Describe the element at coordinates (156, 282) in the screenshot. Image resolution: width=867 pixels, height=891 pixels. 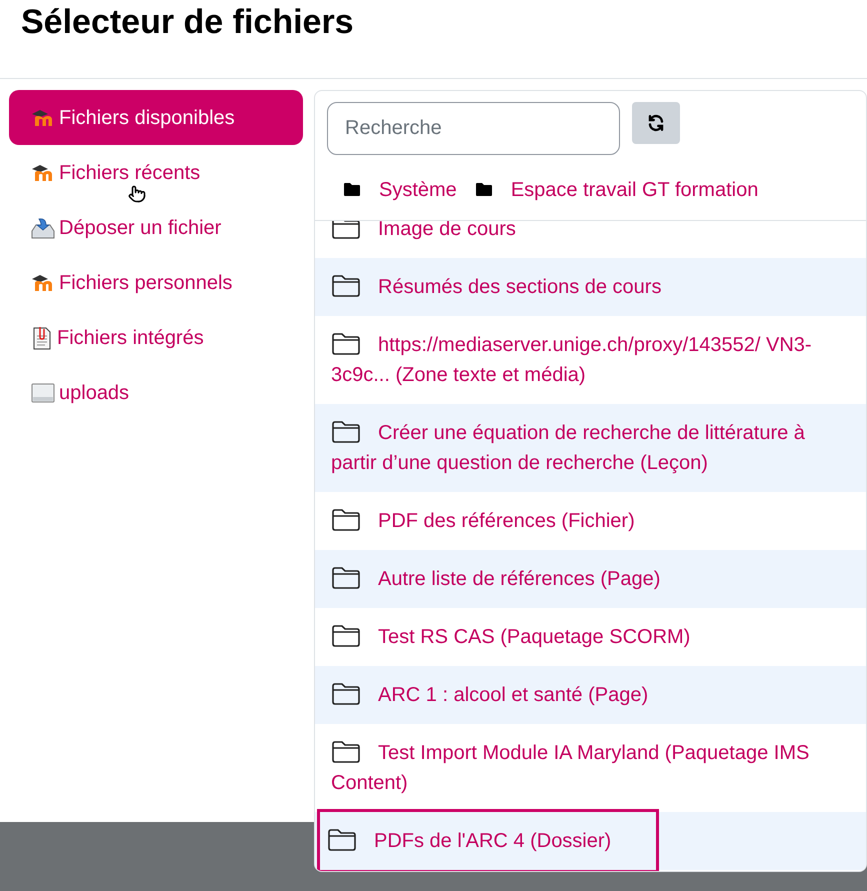
I see `sidebar-item: Fichiers personnels` at that location.